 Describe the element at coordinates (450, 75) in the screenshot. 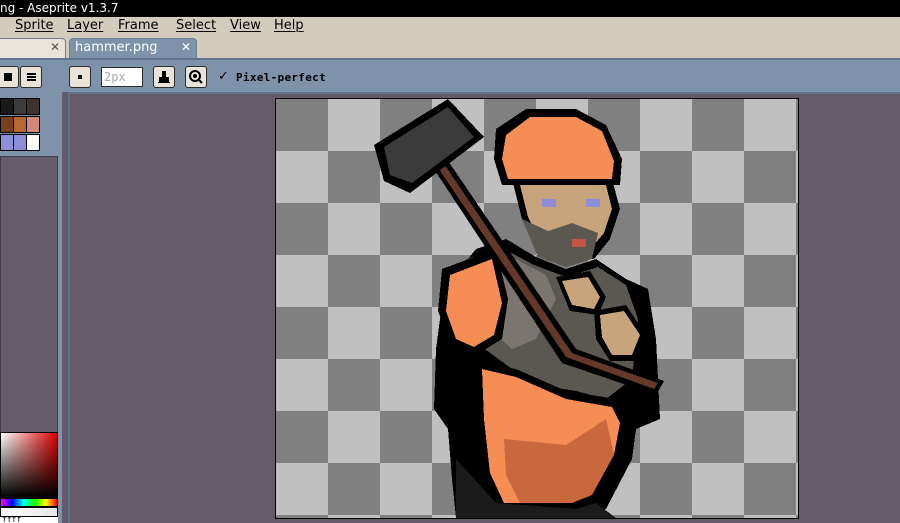

I see `context-bar: 2px ✓ Pixel-perfect` at that location.